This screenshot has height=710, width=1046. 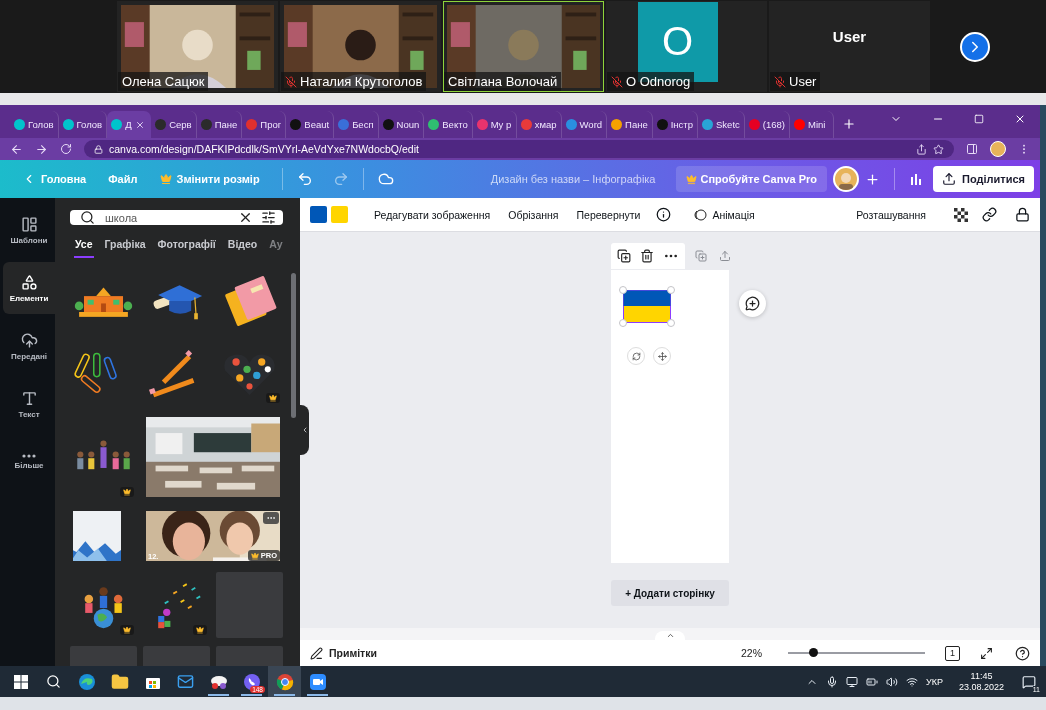 I want to click on move-icon, so click(x=662, y=356).